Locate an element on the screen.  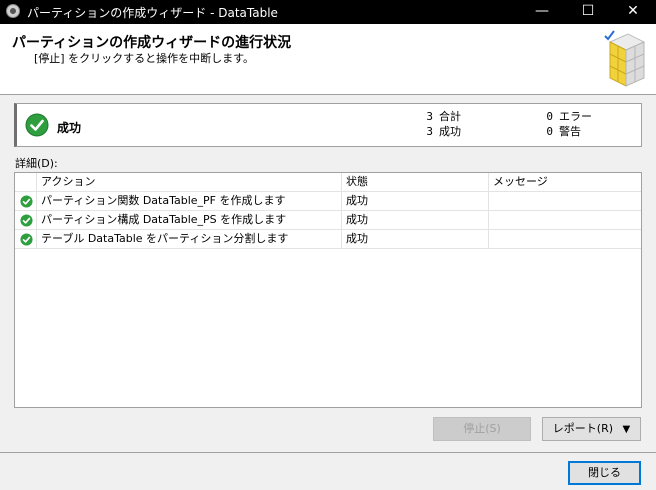
close-window-button: ✕ is located at coordinates (633, 12).